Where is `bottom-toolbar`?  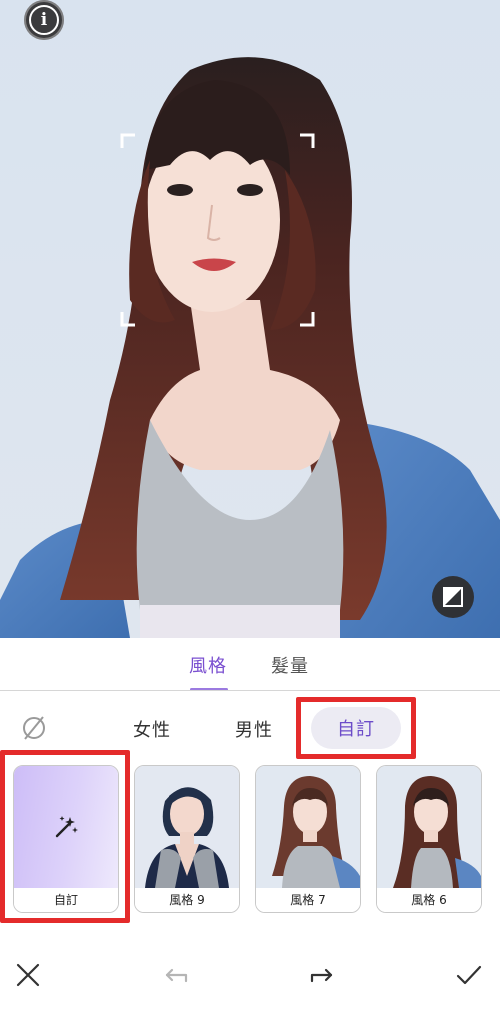
bottom-toolbar is located at coordinates (250, 975).